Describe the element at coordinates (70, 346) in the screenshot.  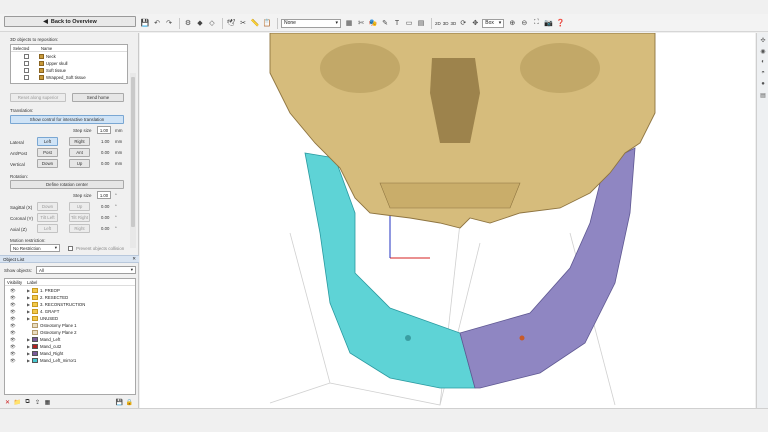
I see `list-item: 👁 ▶ Mand_cut2` at that location.